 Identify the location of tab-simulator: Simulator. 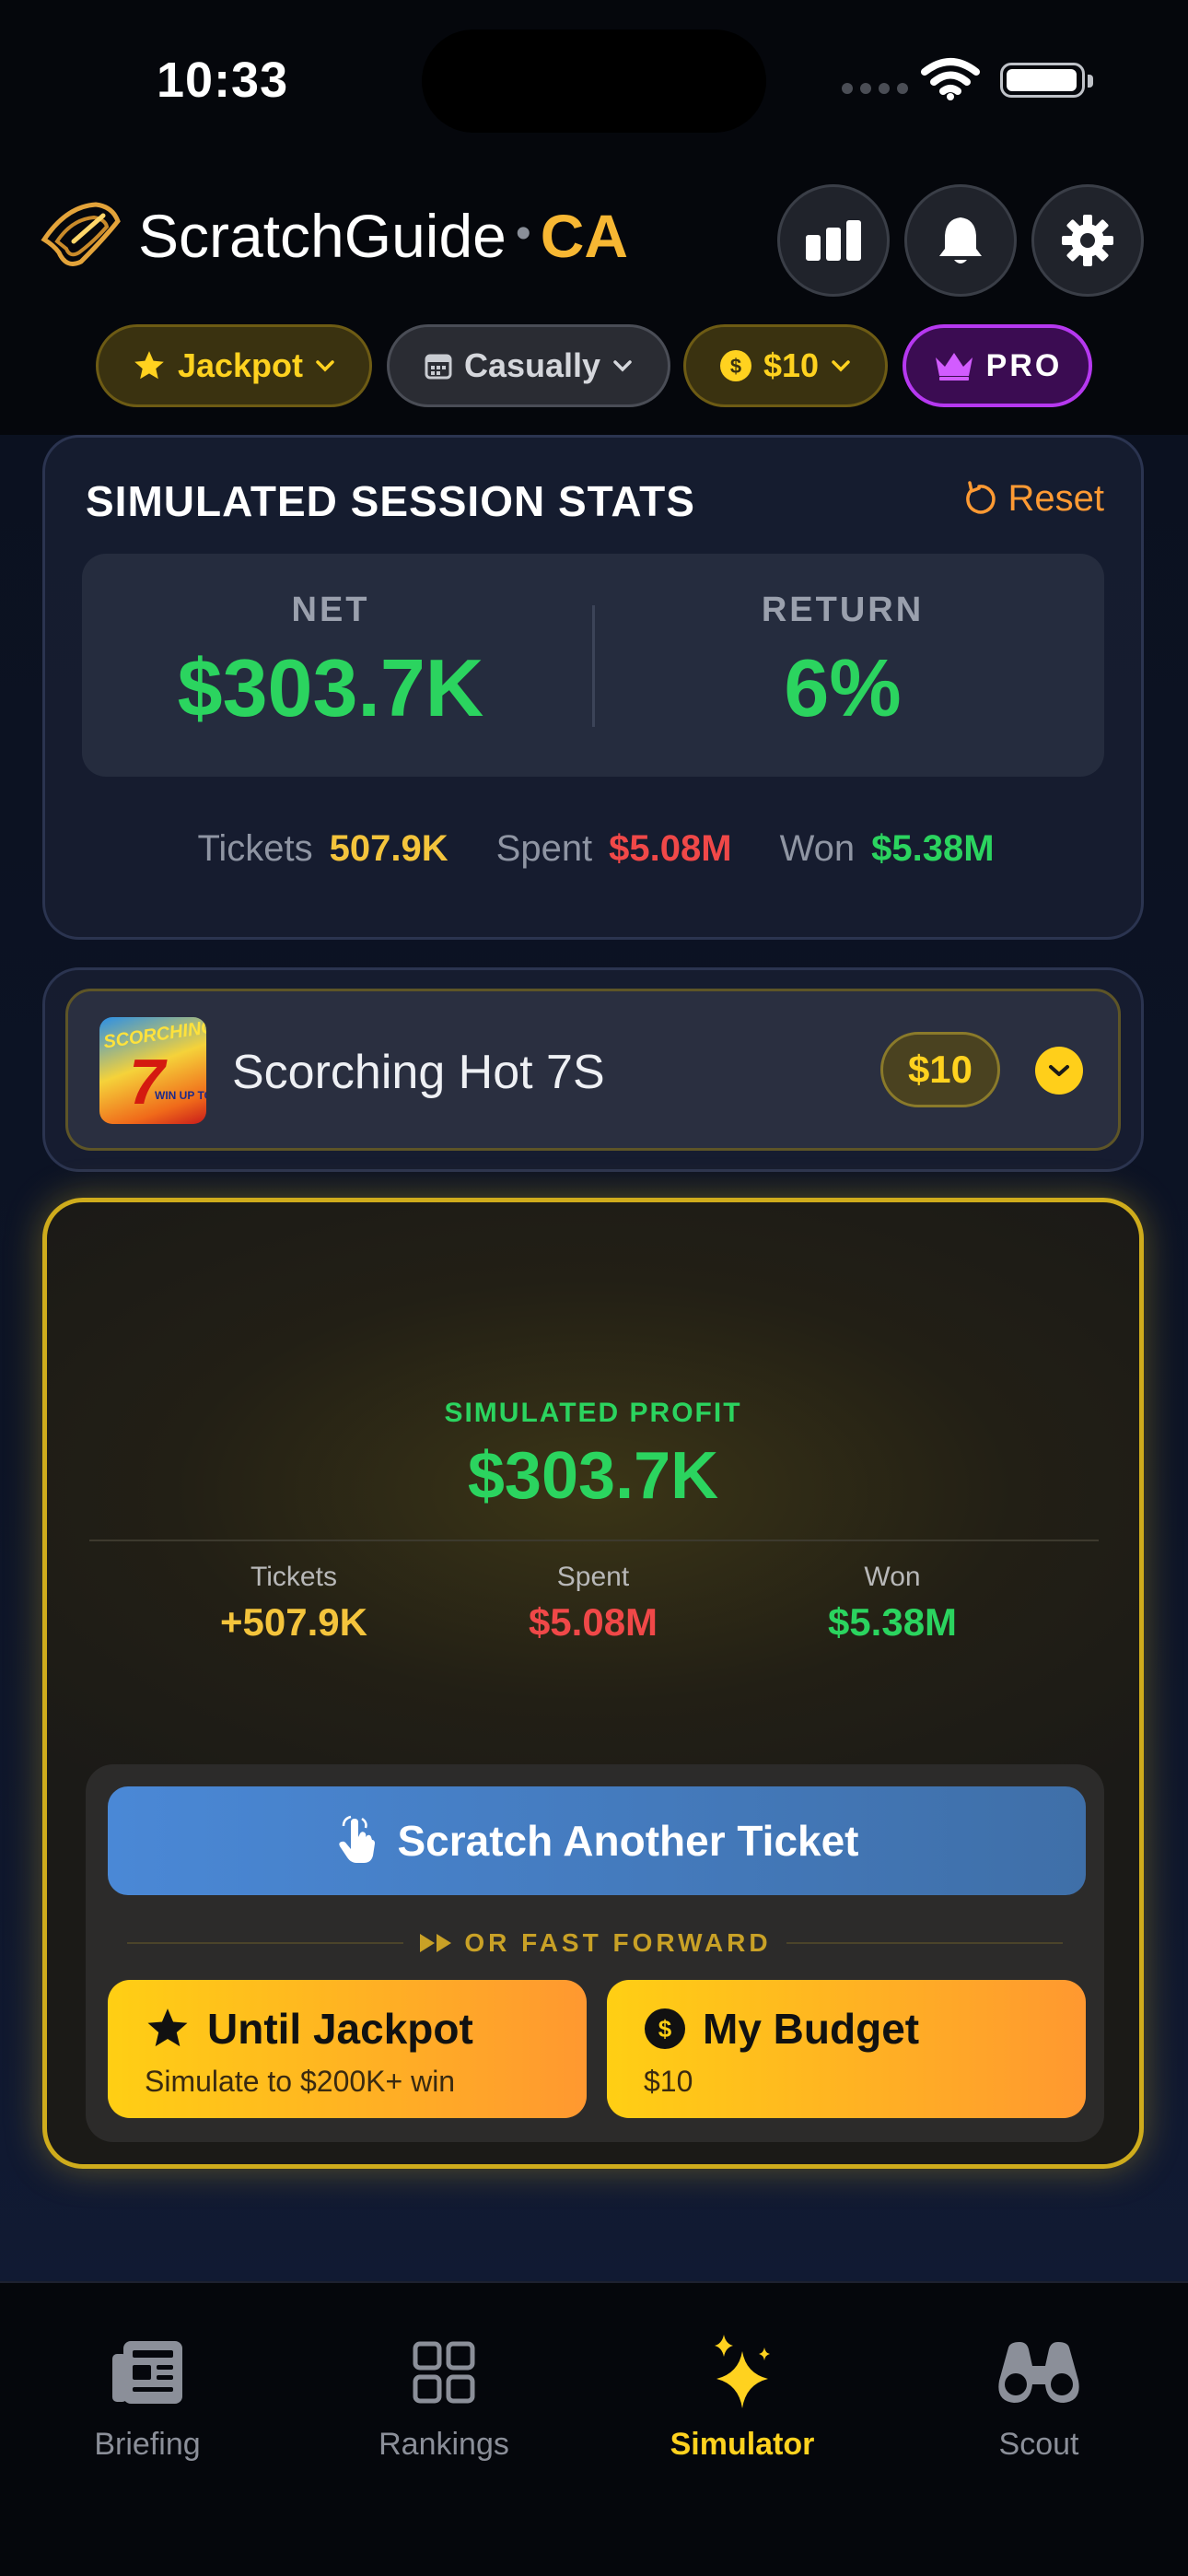
(742, 2397).